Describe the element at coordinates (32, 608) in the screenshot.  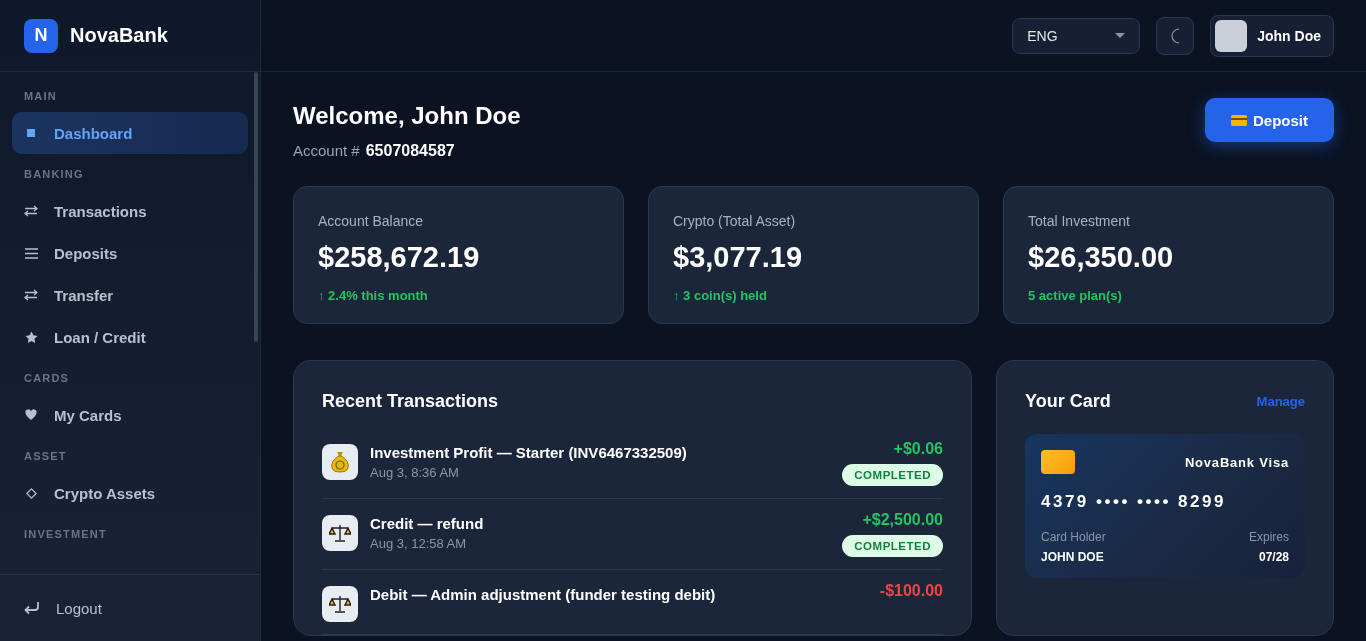
I see `return-arrow-icon` at that location.